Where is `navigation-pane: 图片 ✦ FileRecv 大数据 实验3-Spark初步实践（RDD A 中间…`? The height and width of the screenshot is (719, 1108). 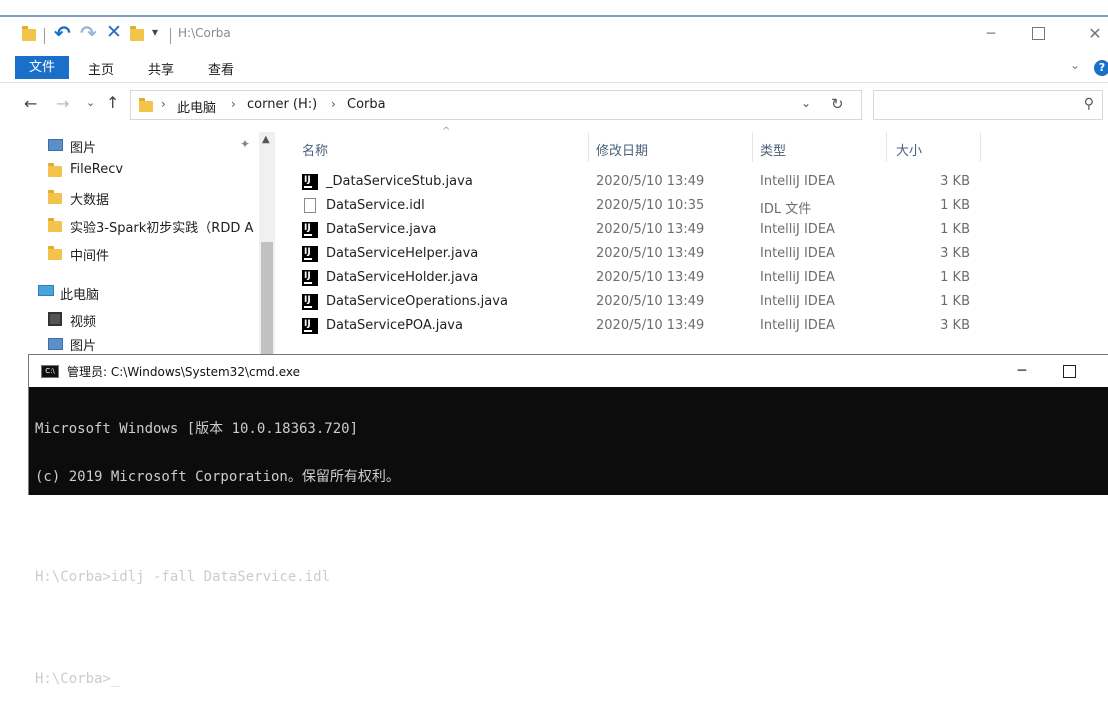 navigation-pane: 图片 ✦ FileRecv 大数据 实验3-Spark初步实践（RDD A 中间… is located at coordinates (140, 247).